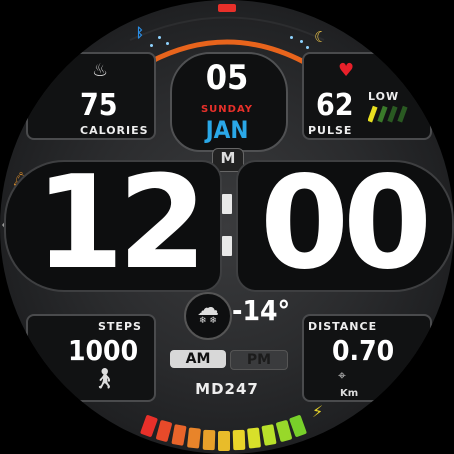  I want to click on lightning-icon: ⚡︎, so click(318, 411).